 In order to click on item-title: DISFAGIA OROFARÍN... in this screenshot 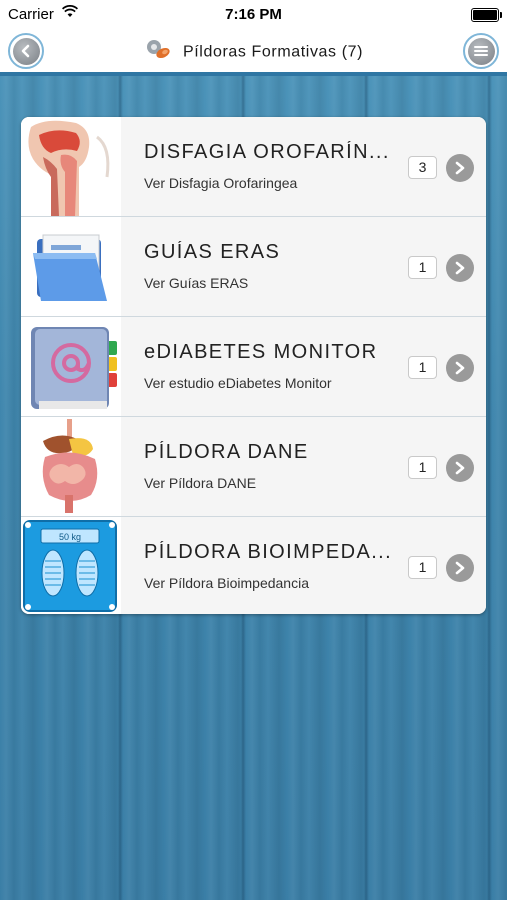, I will do `click(267, 152)`.